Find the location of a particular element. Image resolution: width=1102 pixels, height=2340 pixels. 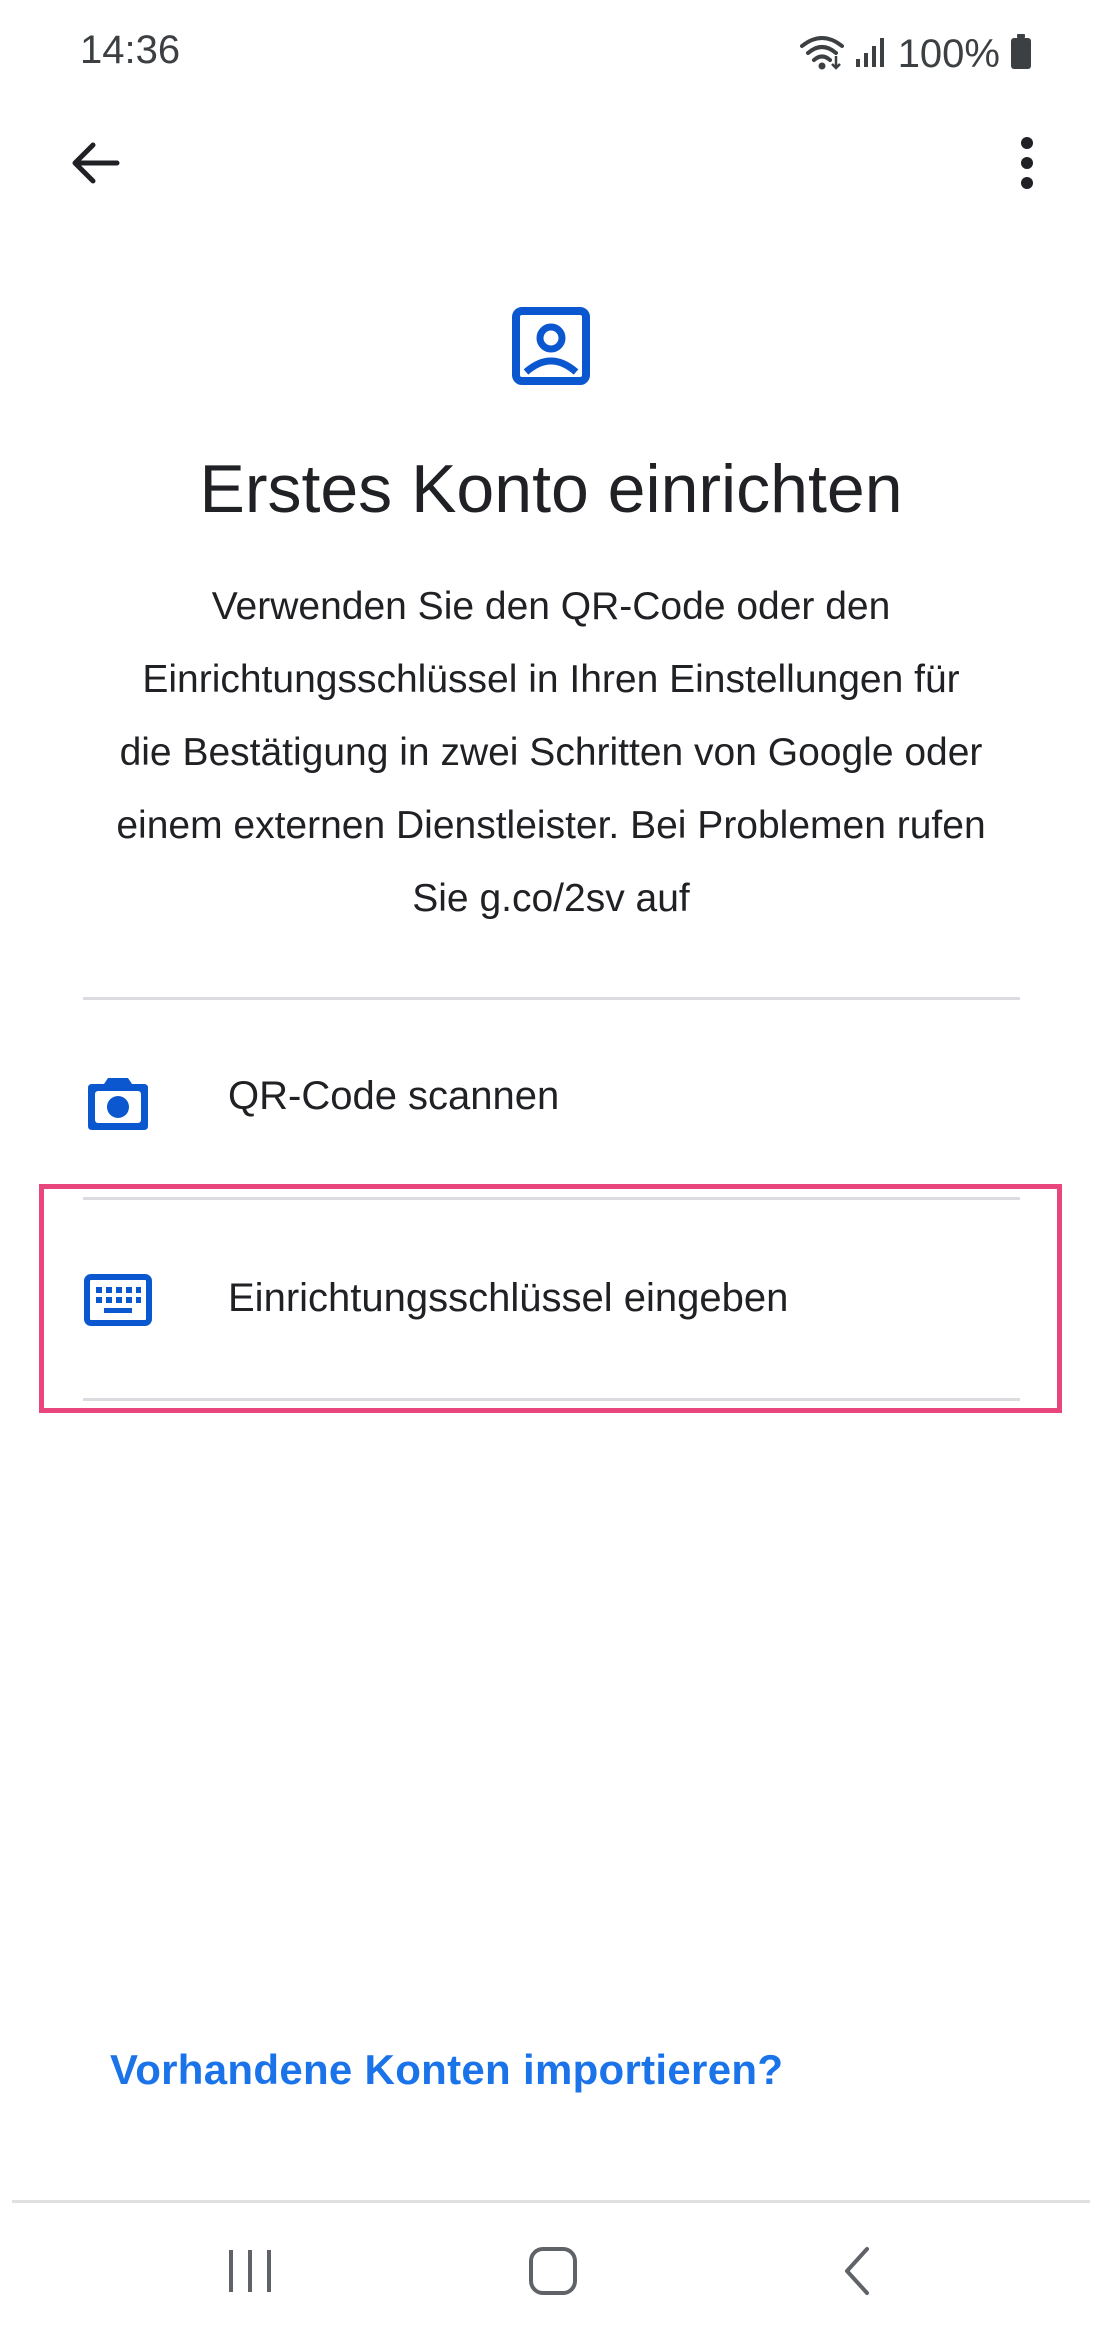

status-time: 14:36 is located at coordinates (130, 50).